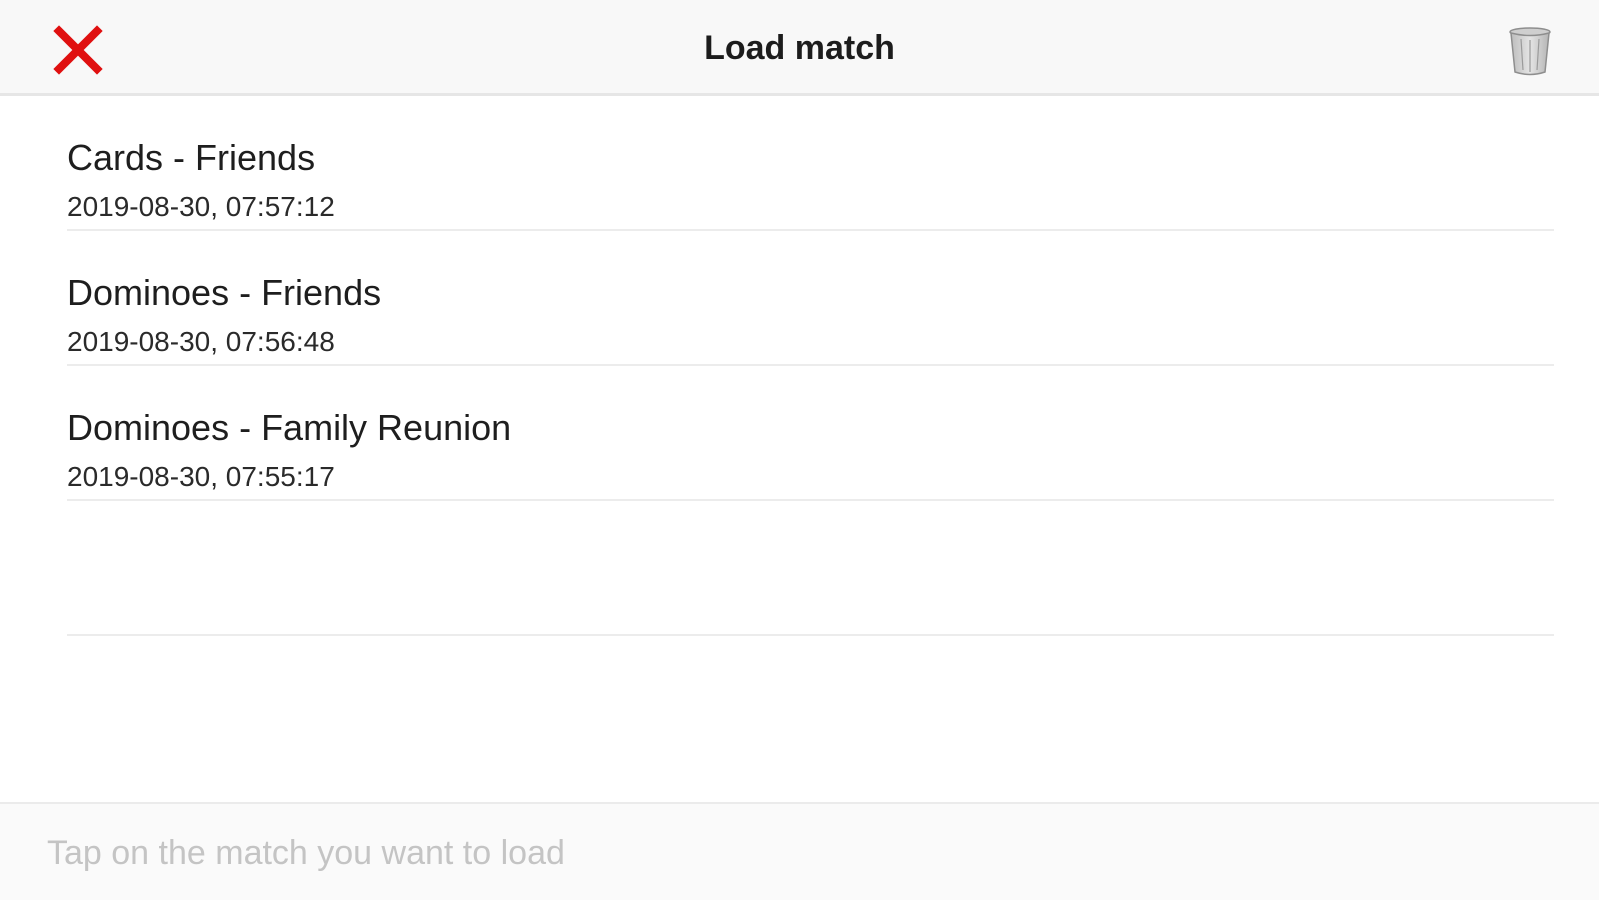 This screenshot has width=1599, height=900. Describe the element at coordinates (201, 206) in the screenshot. I see `match-date: 2019-08-30, 07:57:12` at that location.